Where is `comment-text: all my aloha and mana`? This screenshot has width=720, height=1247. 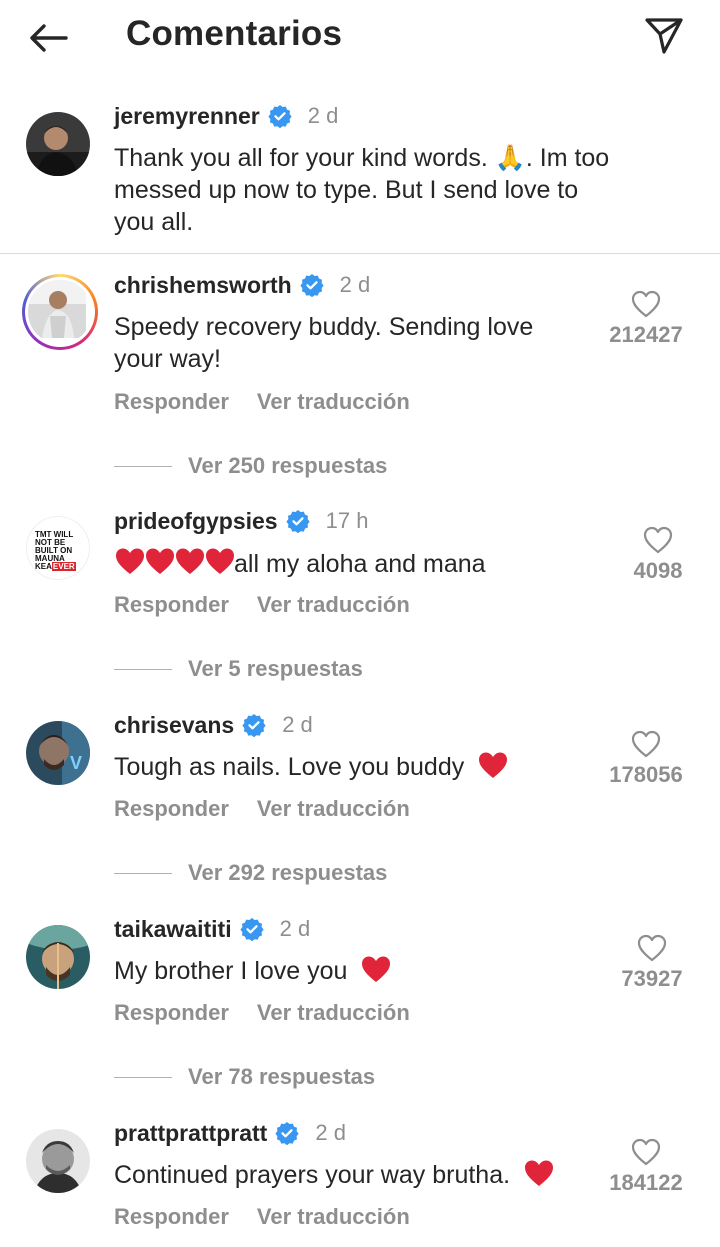
comment-text: all my aloha and mana is located at coordinates (300, 563).